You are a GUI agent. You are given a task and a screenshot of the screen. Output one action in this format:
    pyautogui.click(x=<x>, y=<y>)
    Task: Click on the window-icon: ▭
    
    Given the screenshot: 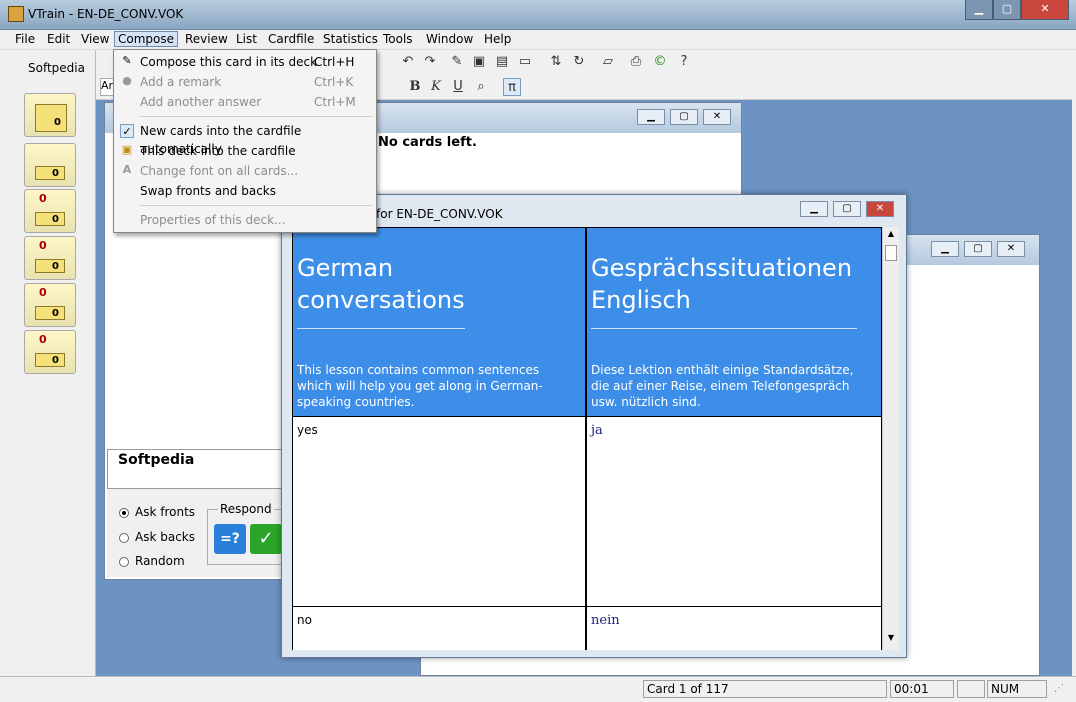 What is the action you would take?
    pyautogui.click(x=525, y=62)
    